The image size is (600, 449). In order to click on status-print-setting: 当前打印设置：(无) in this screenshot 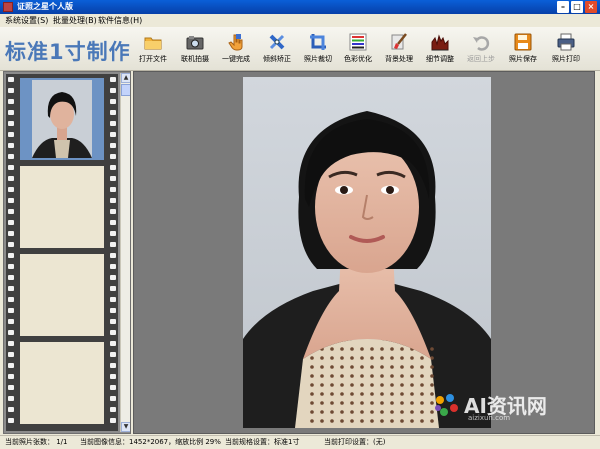, I will do `click(355, 442)`.